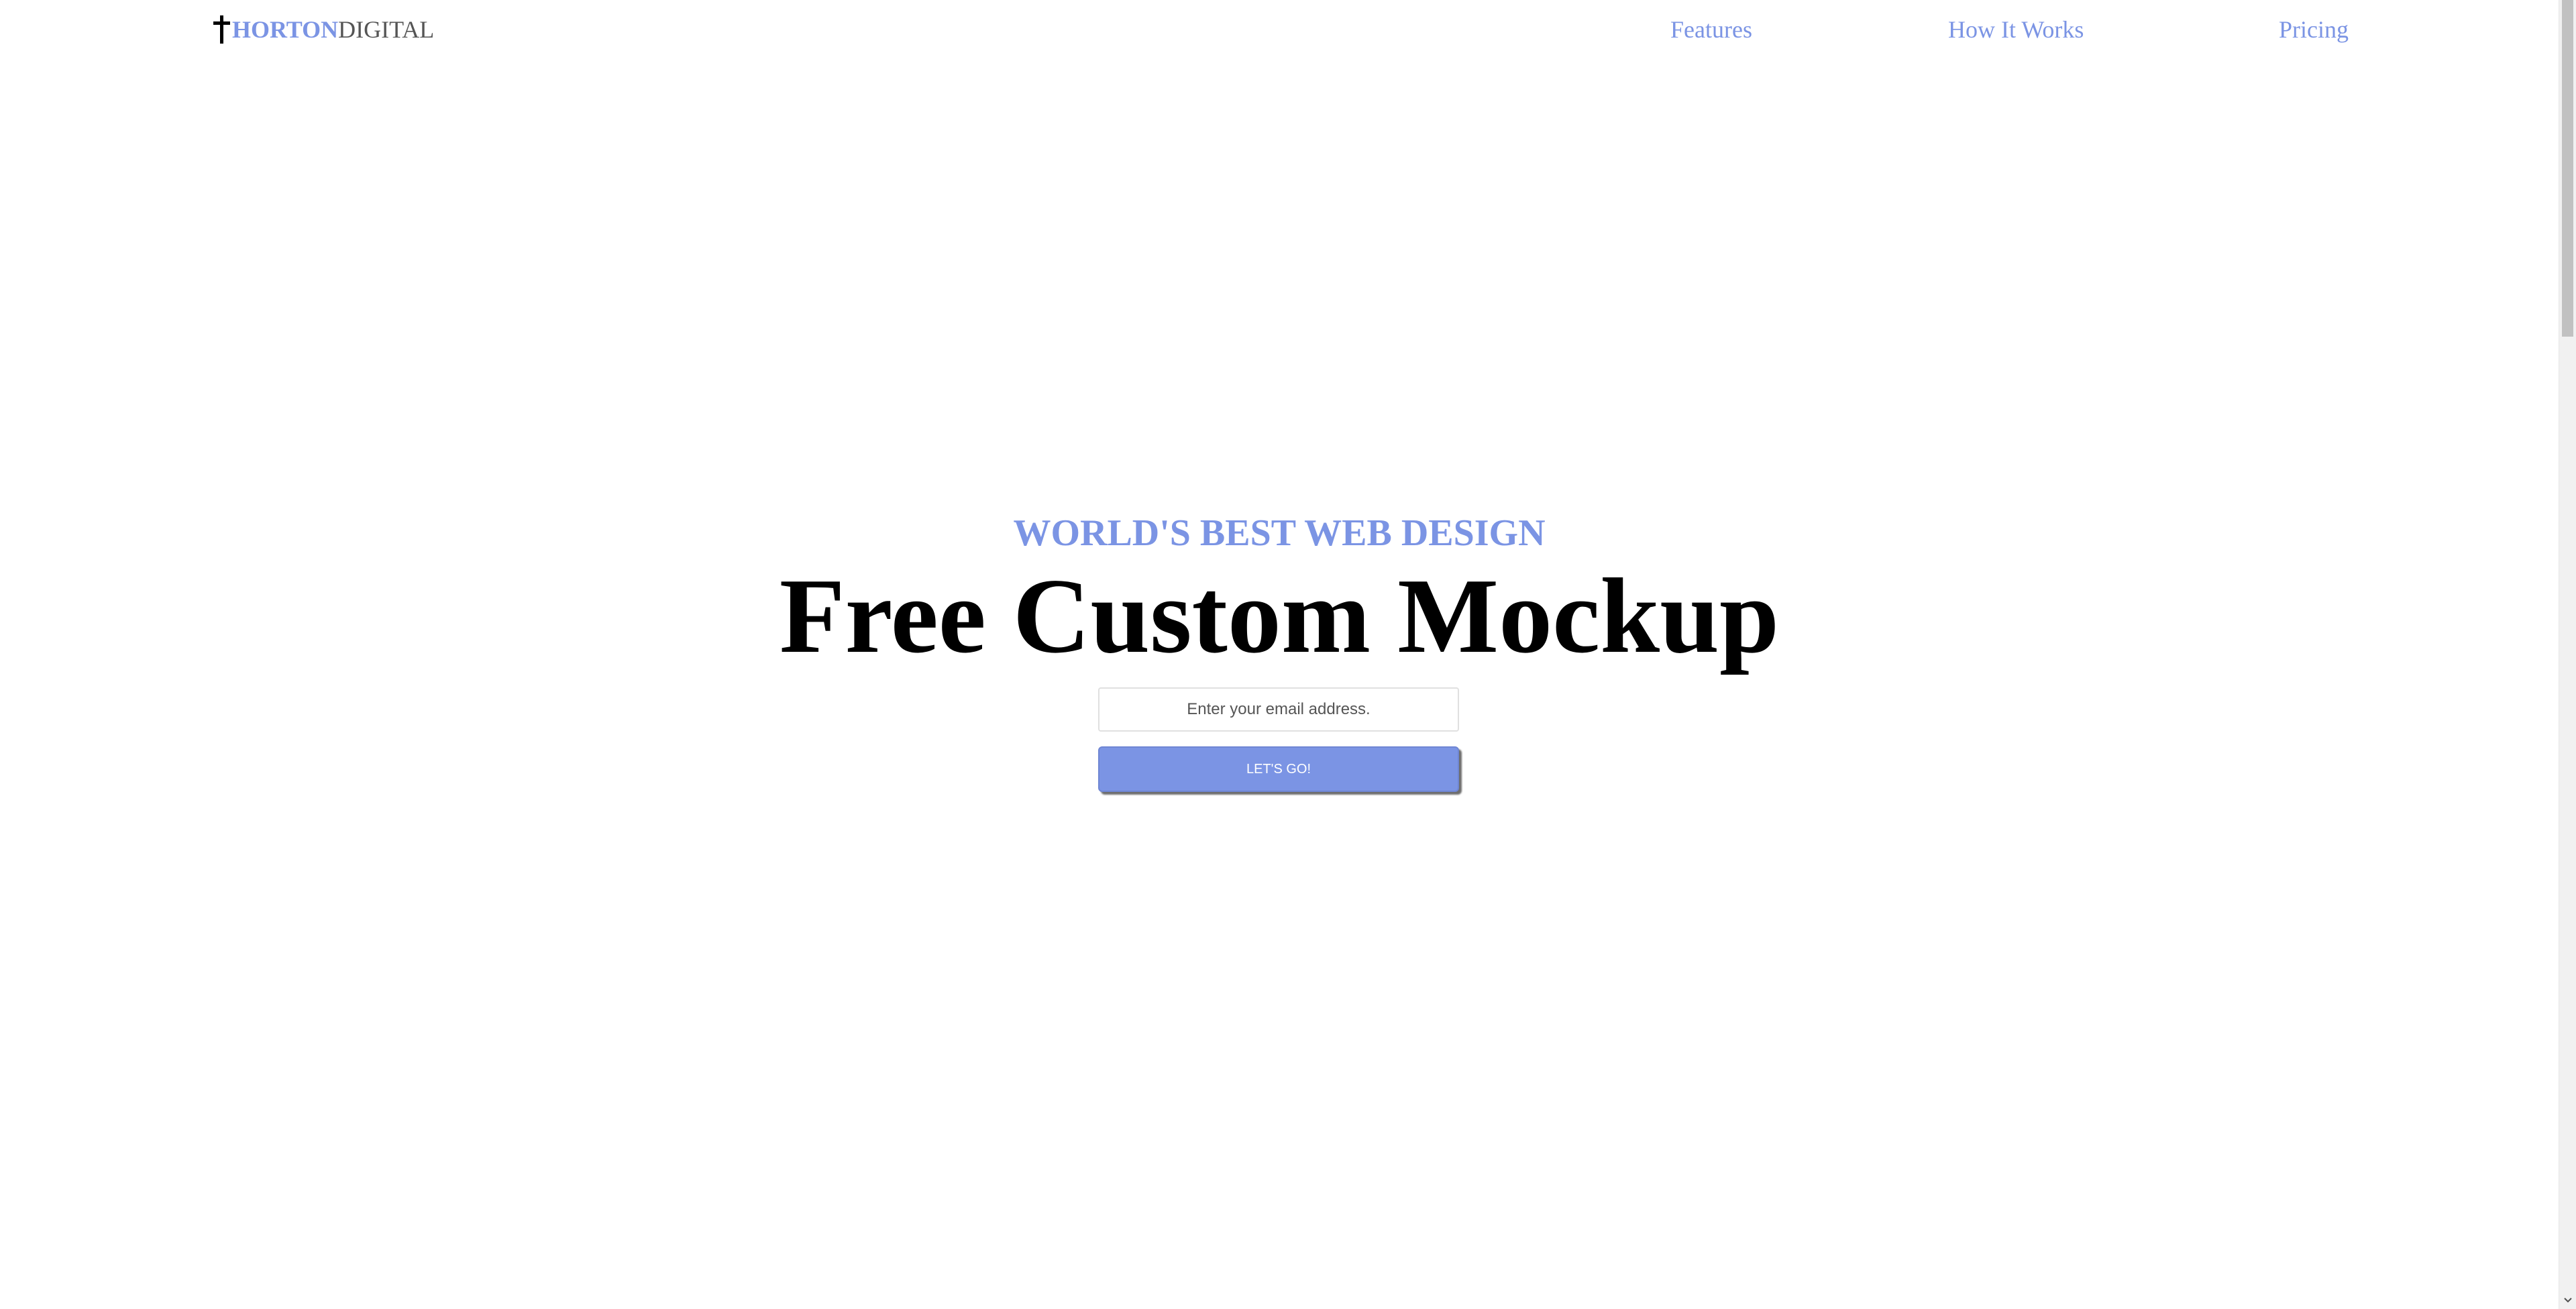  Describe the element at coordinates (2567, 1300) in the screenshot. I see `scroll-down-arrow-icon` at that location.